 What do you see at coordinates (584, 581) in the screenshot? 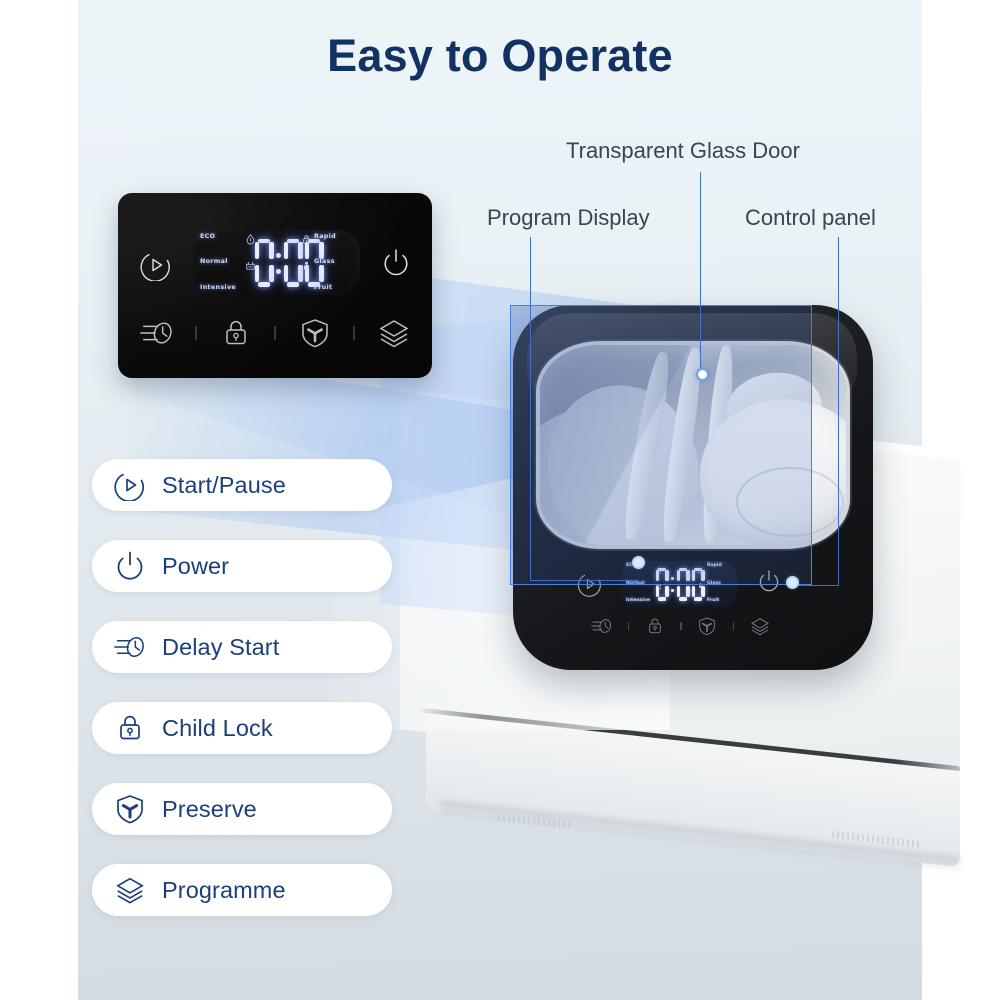
I see `leader-line-program-display-elbow` at bounding box center [584, 581].